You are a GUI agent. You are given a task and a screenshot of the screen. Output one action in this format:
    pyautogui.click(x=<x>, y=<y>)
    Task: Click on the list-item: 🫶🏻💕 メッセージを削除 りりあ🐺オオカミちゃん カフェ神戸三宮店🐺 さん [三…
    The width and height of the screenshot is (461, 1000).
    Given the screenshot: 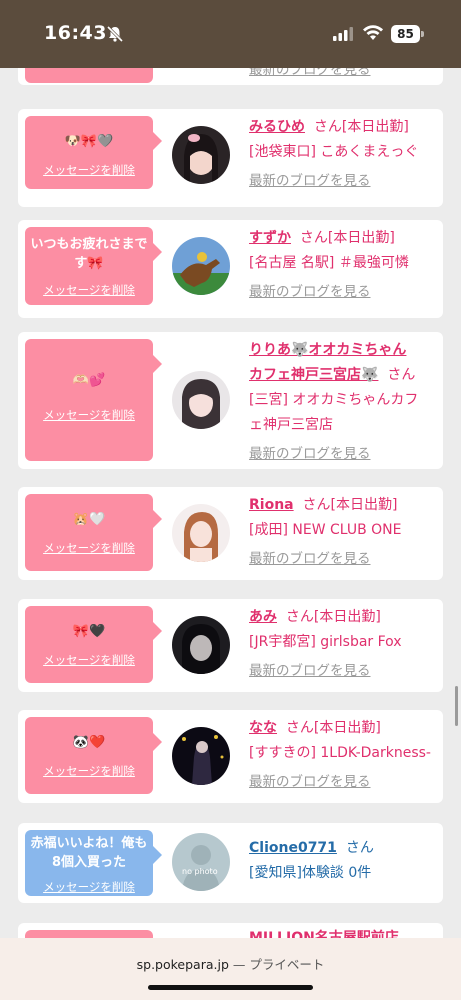 What is the action you would take?
    pyautogui.click(x=230, y=400)
    